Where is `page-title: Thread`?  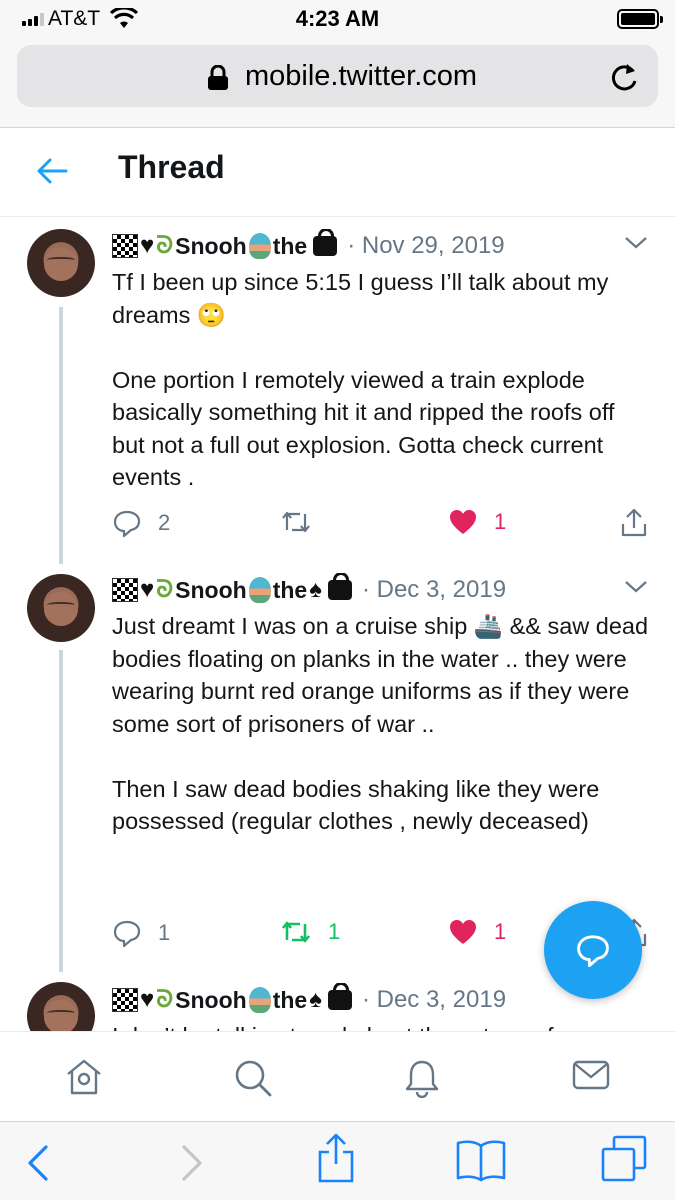 page-title: Thread is located at coordinates (171, 167).